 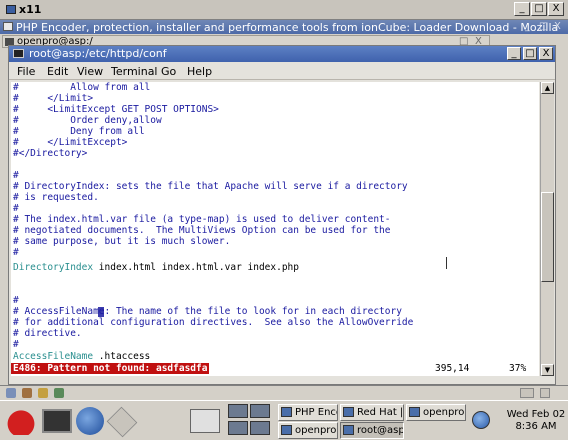 What do you see at coordinates (284, 10) in the screenshot?
I see `x11-titlebar: x11 _ □ X` at bounding box center [284, 10].